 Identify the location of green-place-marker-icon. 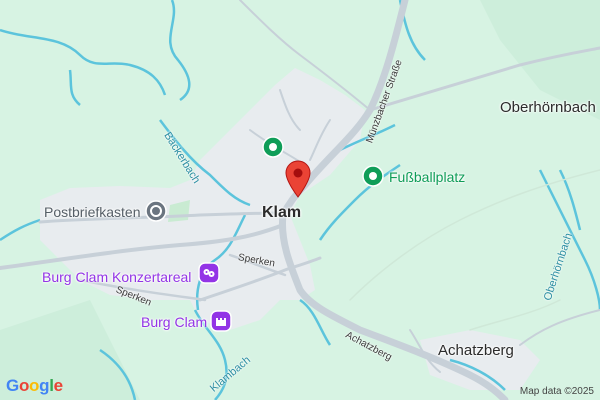
(273, 147).